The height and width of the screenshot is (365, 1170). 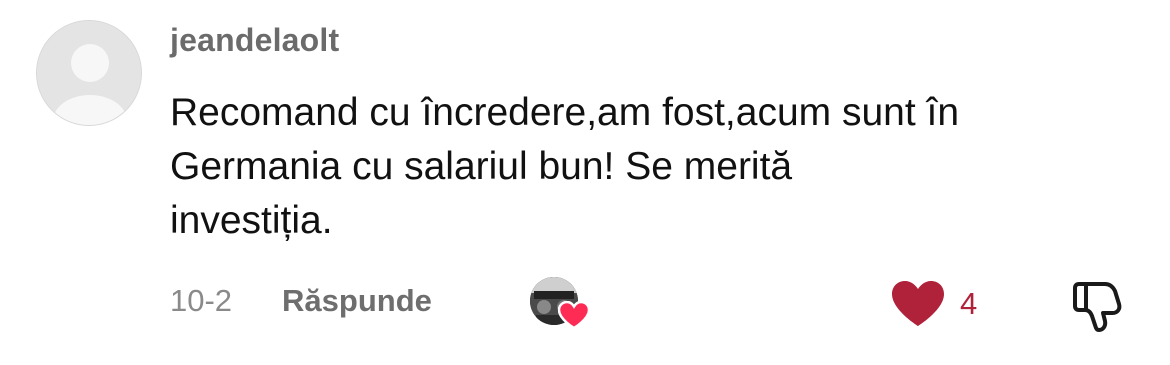 What do you see at coordinates (254, 40) in the screenshot?
I see `comment-username: jeandelaolt` at bounding box center [254, 40].